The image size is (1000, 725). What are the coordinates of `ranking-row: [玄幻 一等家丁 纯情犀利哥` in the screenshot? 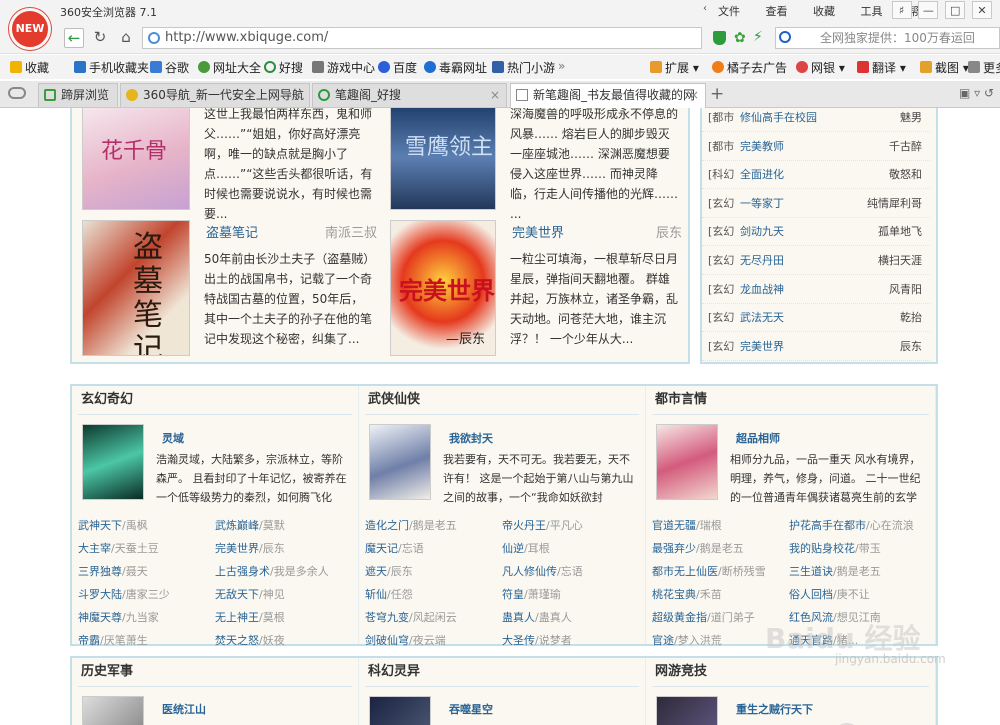 It's located at (816, 204).